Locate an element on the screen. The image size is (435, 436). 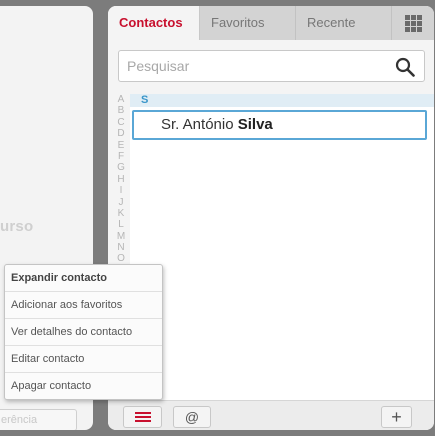
alpha-letter: B is located at coordinates (121, 110).